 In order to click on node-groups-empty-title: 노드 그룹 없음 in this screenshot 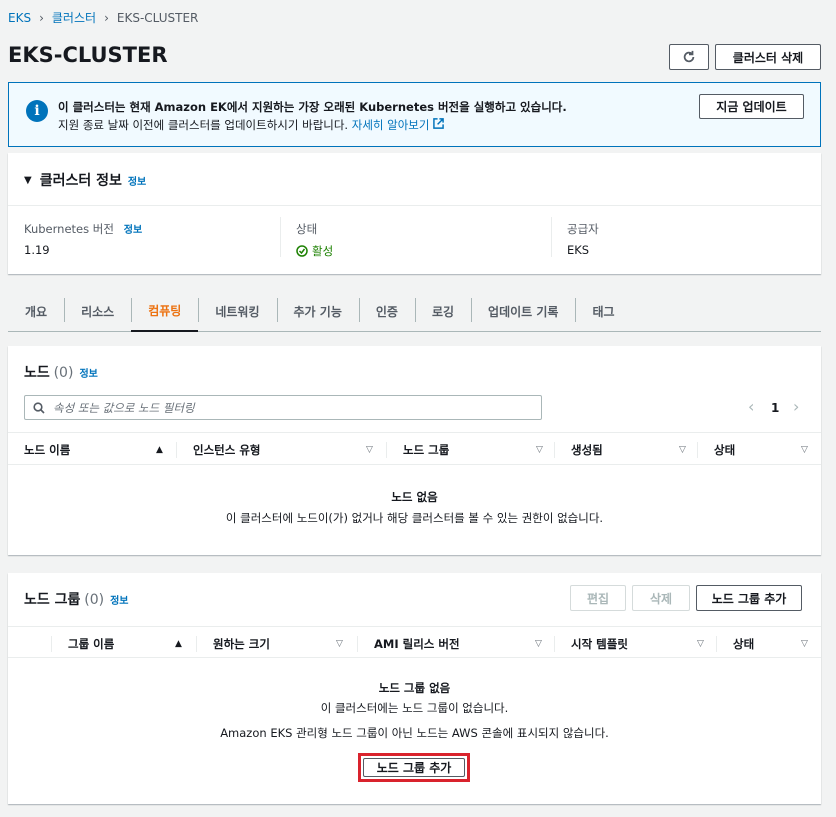, I will do `click(414, 688)`.